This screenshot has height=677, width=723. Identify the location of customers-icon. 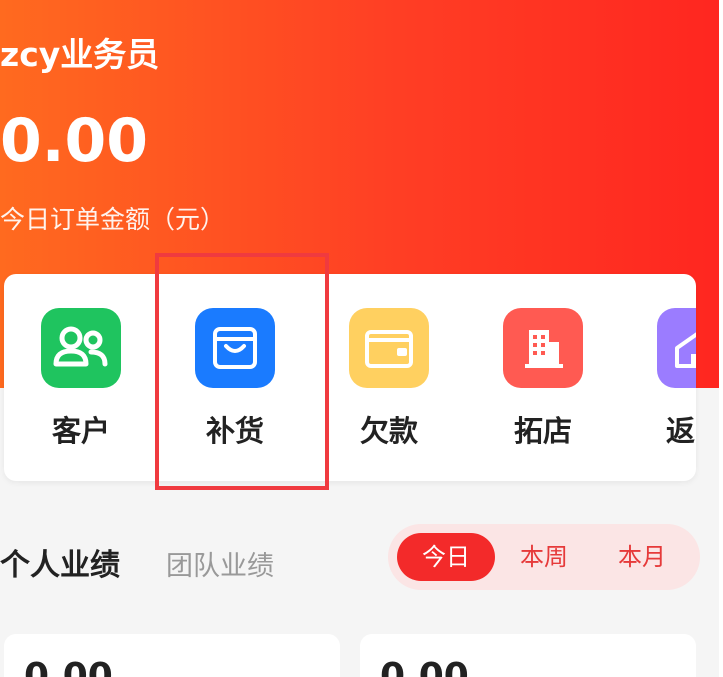
(81, 348).